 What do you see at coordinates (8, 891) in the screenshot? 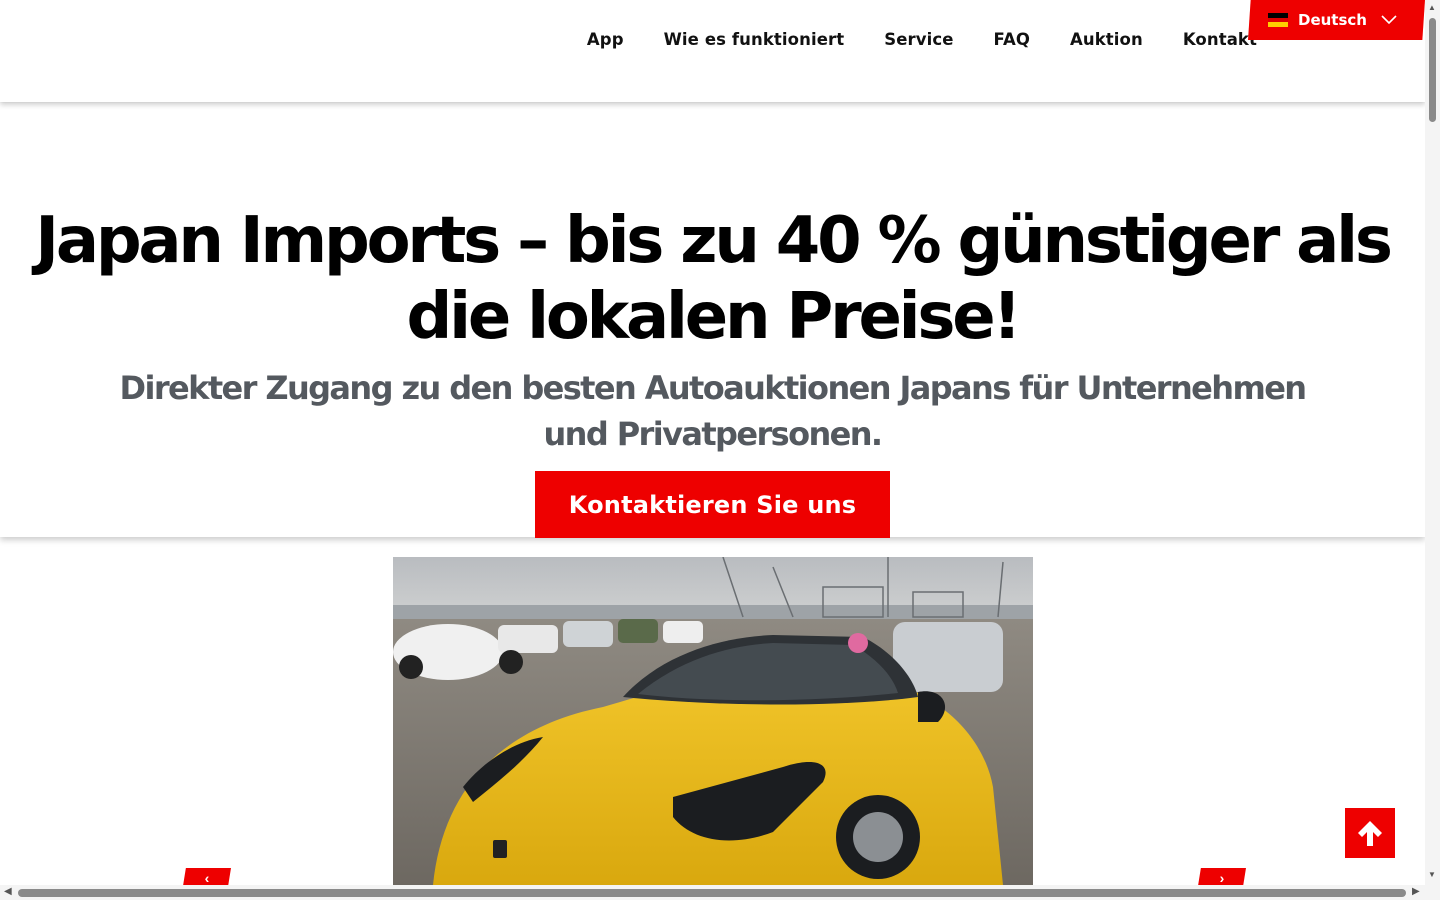
I see `scroll-left-arrow-icon: ◀` at bounding box center [8, 891].